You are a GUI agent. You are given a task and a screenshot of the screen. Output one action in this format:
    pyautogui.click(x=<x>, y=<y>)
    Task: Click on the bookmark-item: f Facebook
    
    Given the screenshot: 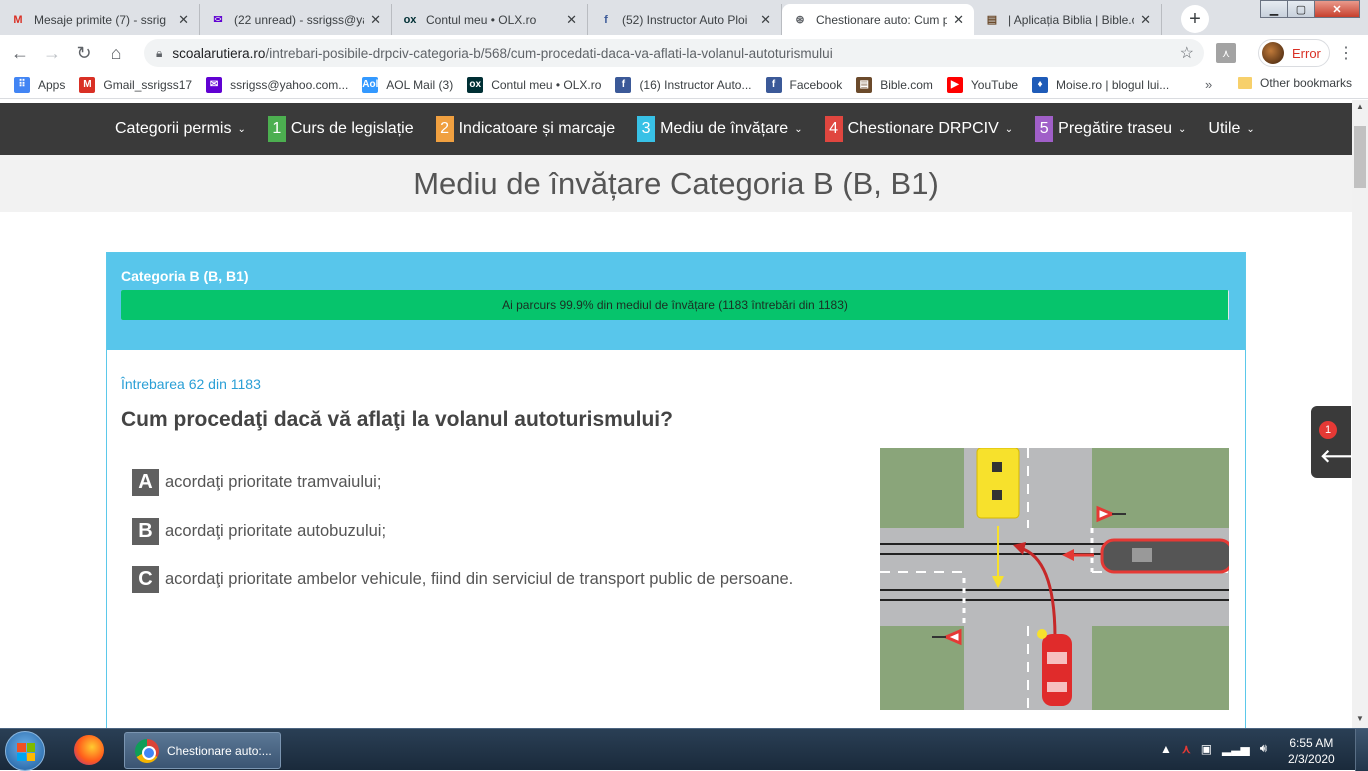 What is the action you would take?
    pyautogui.click(x=803, y=84)
    